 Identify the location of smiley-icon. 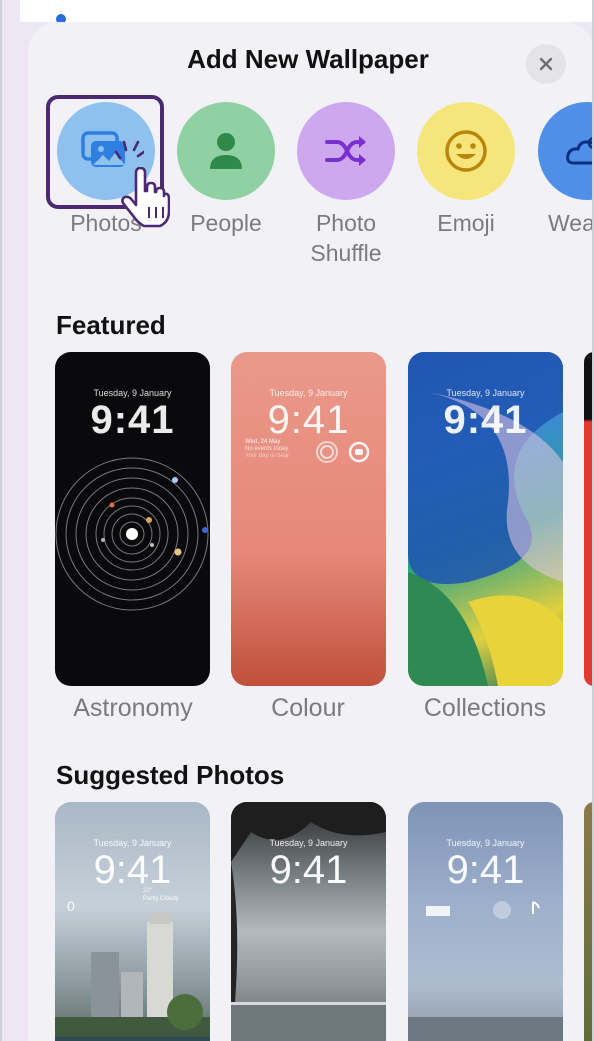
(466, 151).